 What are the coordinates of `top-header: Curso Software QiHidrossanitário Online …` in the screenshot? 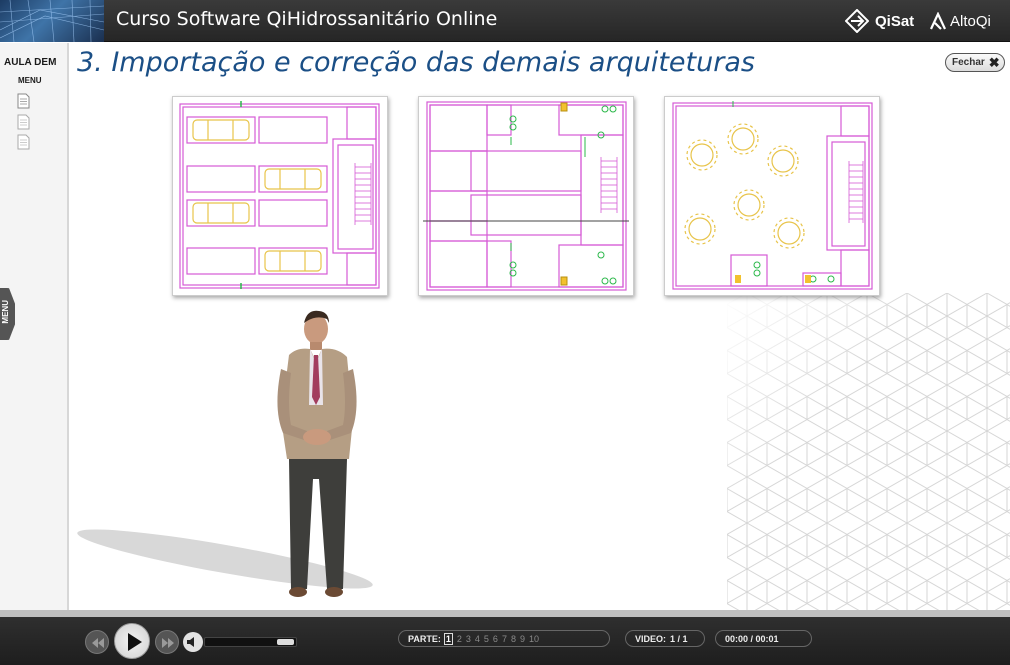 It's located at (505, 21).